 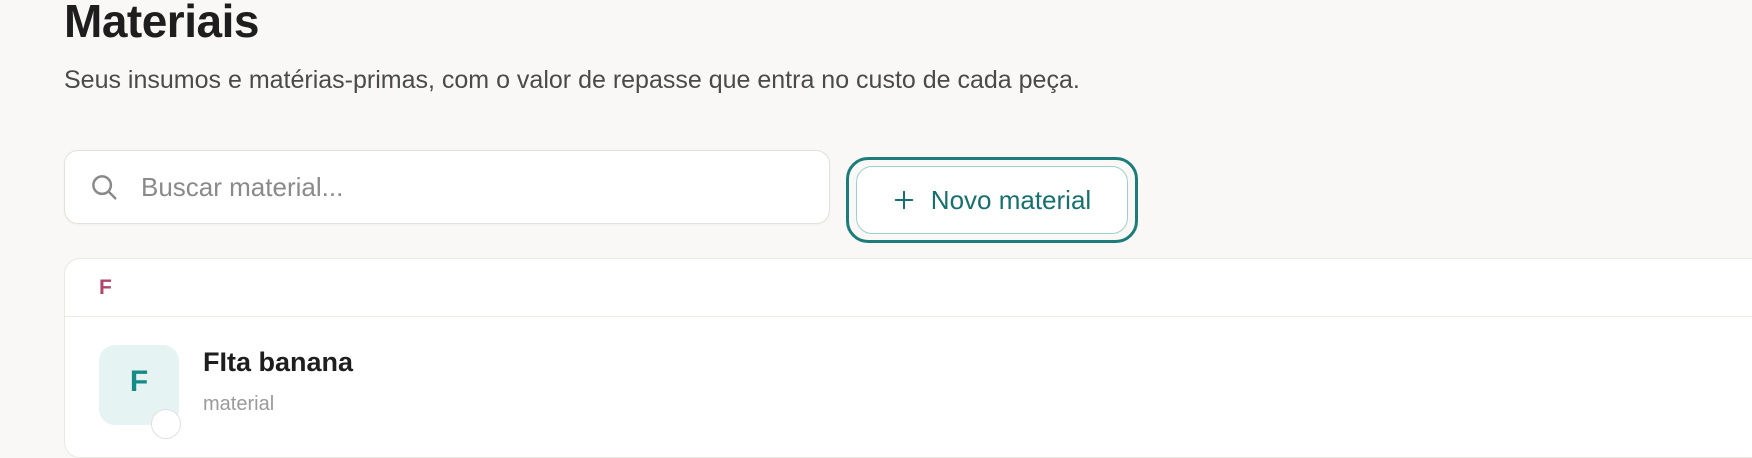 I want to click on new-material-button-focus-ring: Novo material, so click(x=992, y=200).